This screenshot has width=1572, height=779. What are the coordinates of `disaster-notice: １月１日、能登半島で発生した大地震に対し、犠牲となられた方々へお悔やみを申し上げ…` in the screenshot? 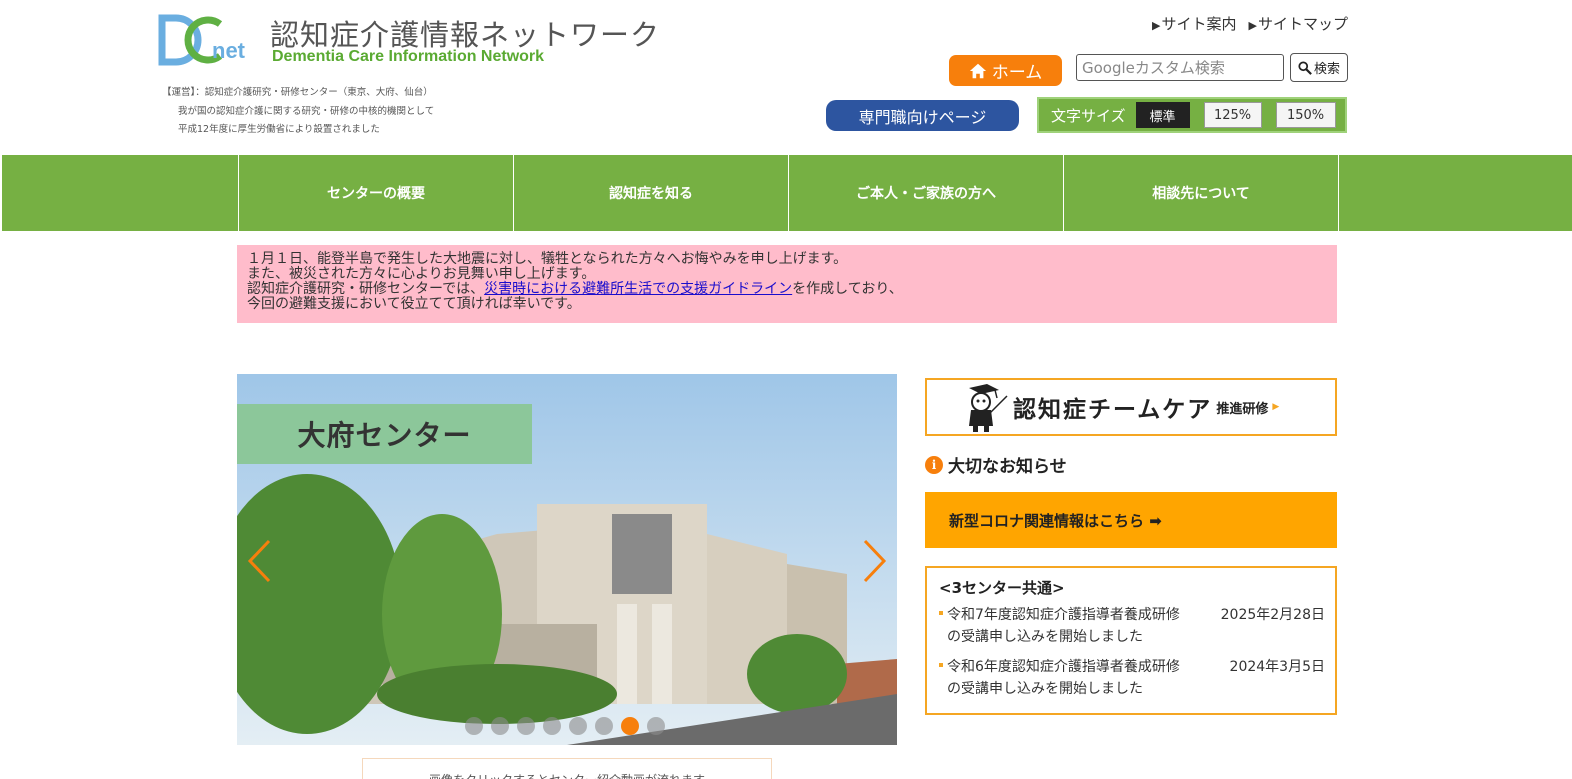 It's located at (787, 284).